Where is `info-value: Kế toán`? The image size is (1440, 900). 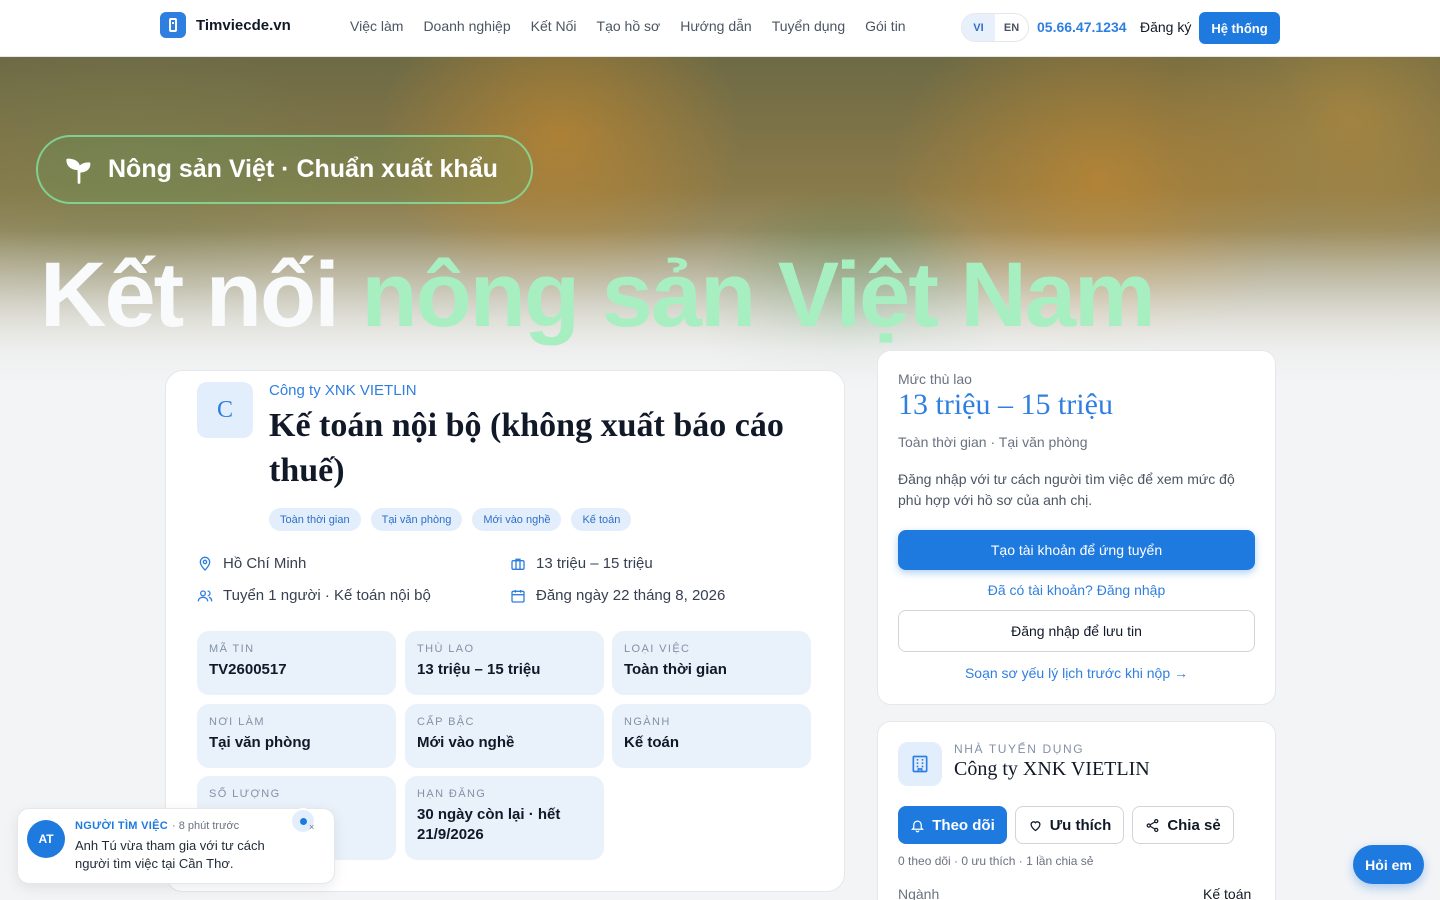
info-value: Kế toán is located at coordinates (652, 742).